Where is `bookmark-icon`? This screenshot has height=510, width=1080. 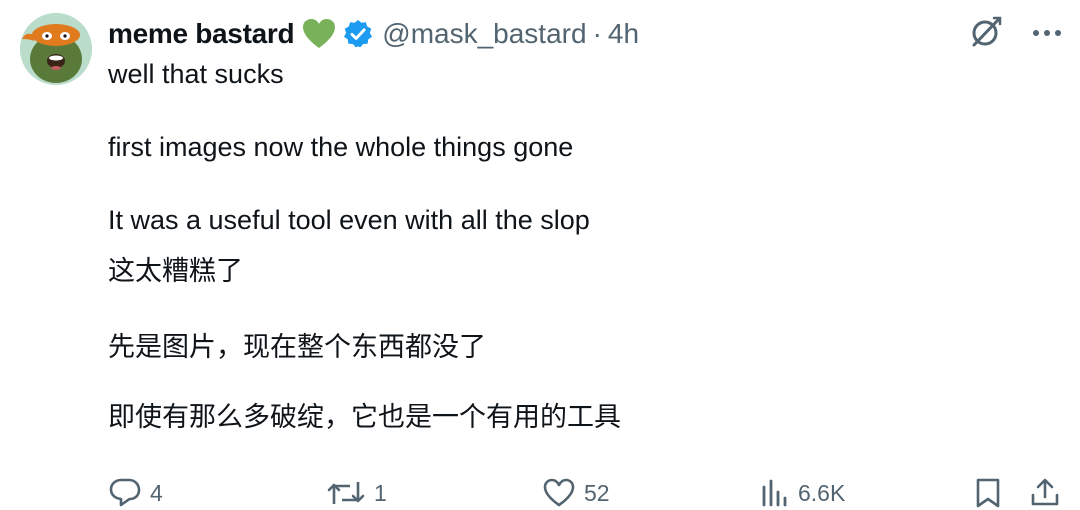 bookmark-icon is located at coordinates (988, 493).